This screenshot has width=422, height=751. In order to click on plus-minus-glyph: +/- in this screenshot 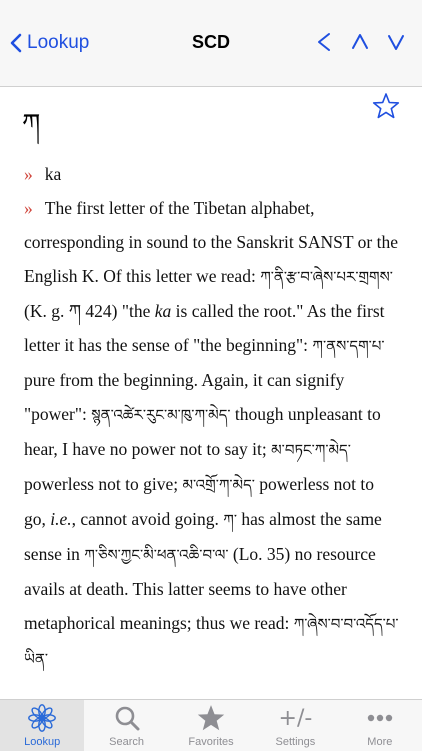, I will do `click(295, 718)`.